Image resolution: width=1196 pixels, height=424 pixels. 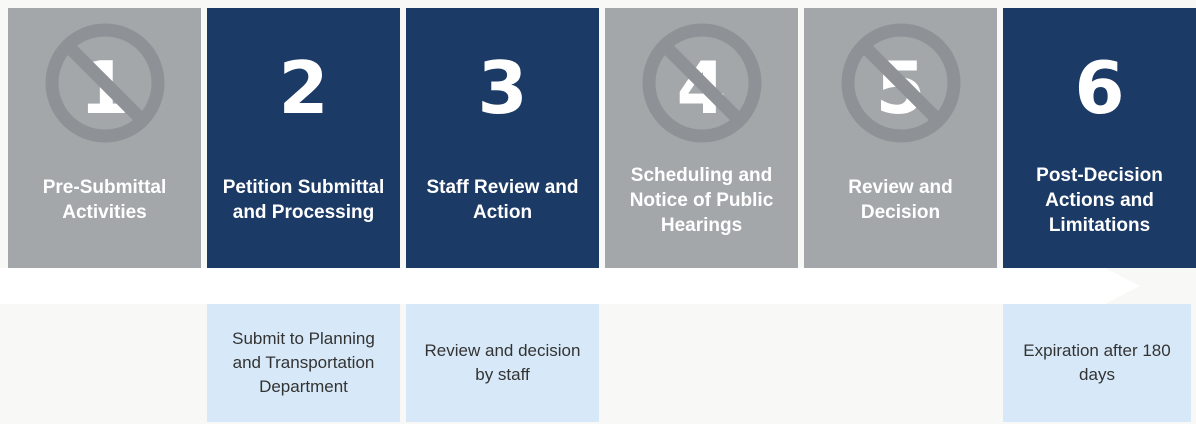 What do you see at coordinates (900, 200) in the screenshot?
I see `step-label: Review and Decision` at bounding box center [900, 200].